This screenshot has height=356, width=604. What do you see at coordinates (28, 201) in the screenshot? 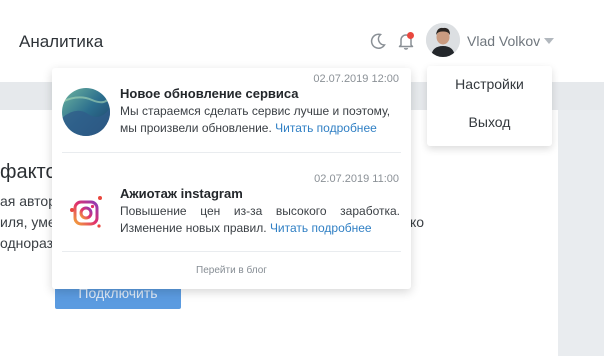
I see `description-line: ая автор` at bounding box center [28, 201].